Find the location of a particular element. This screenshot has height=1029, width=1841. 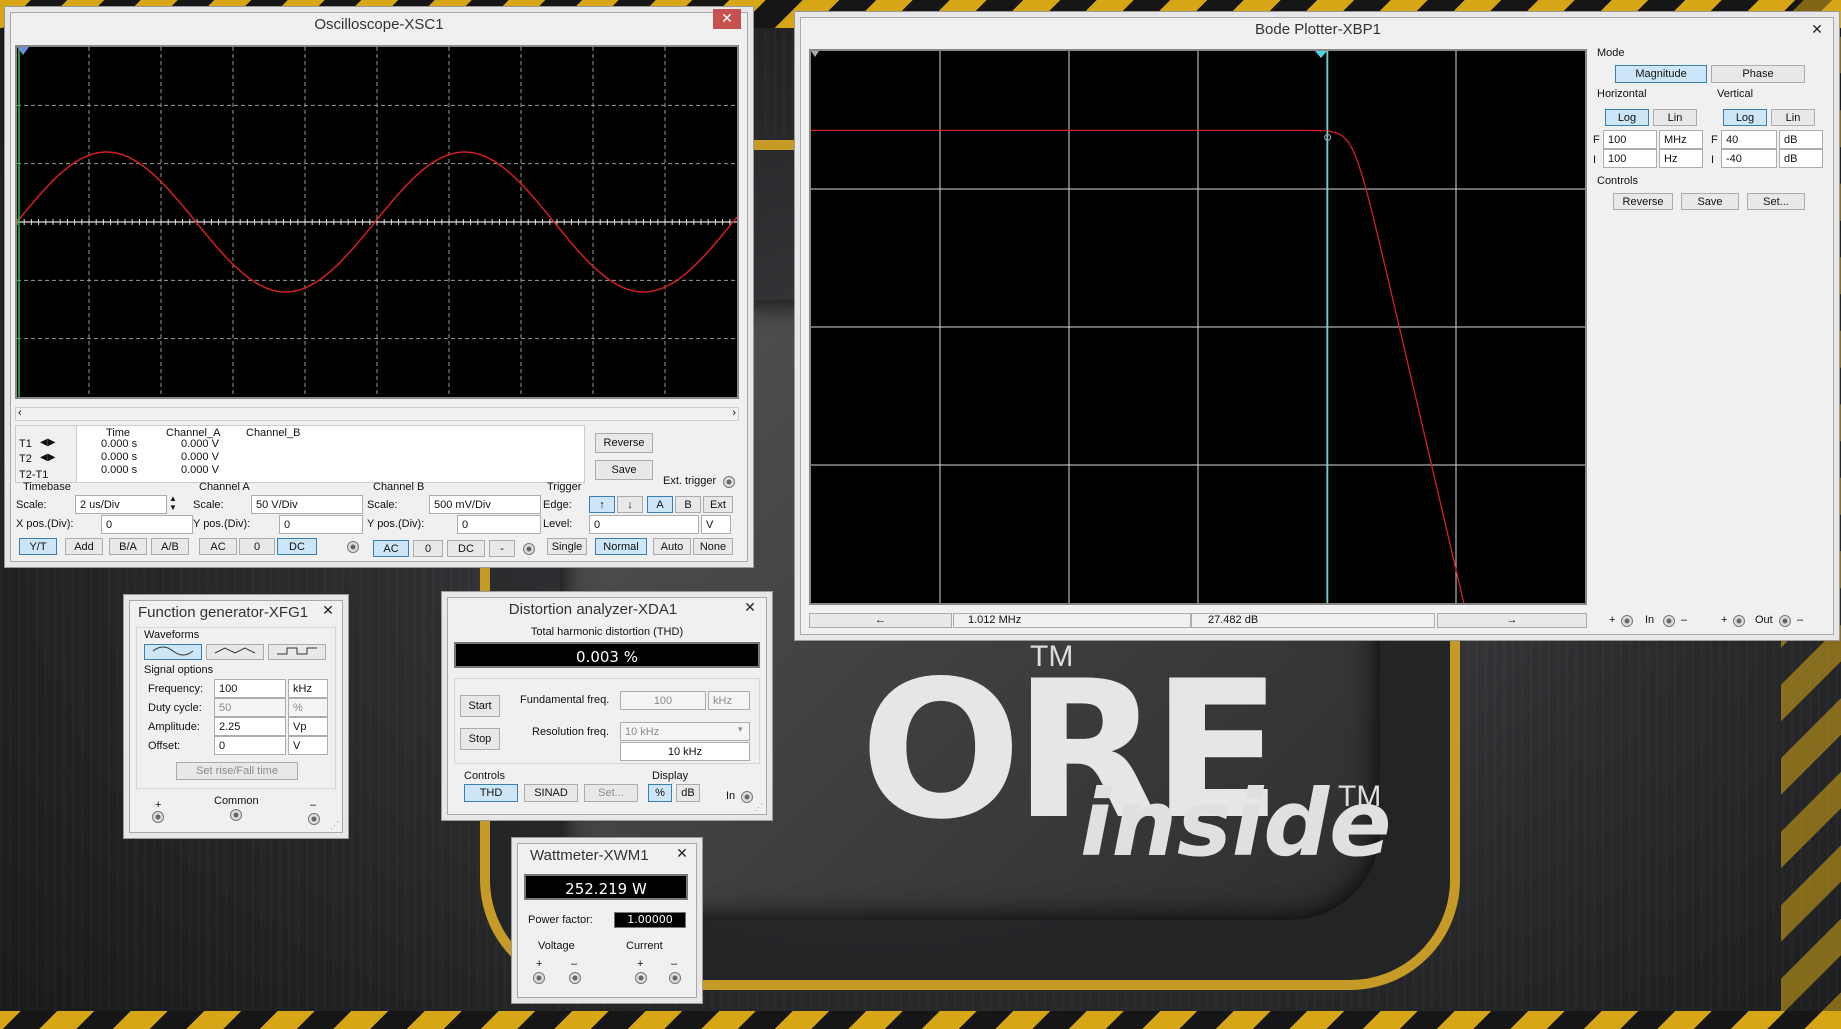

channel-a-scale-input: 50 V/Div is located at coordinates (307, 504).